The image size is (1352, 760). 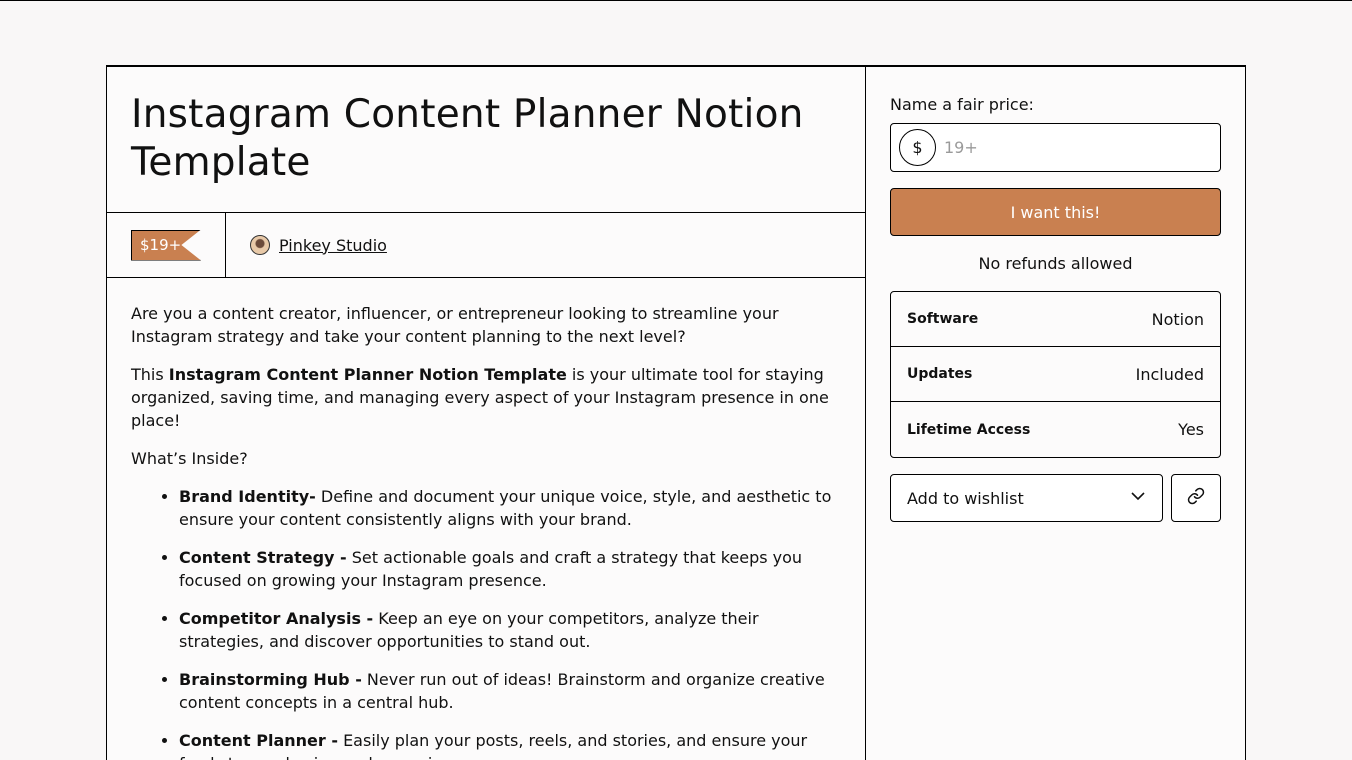 What do you see at coordinates (260, 245) in the screenshot?
I see `creator-avatar` at bounding box center [260, 245].